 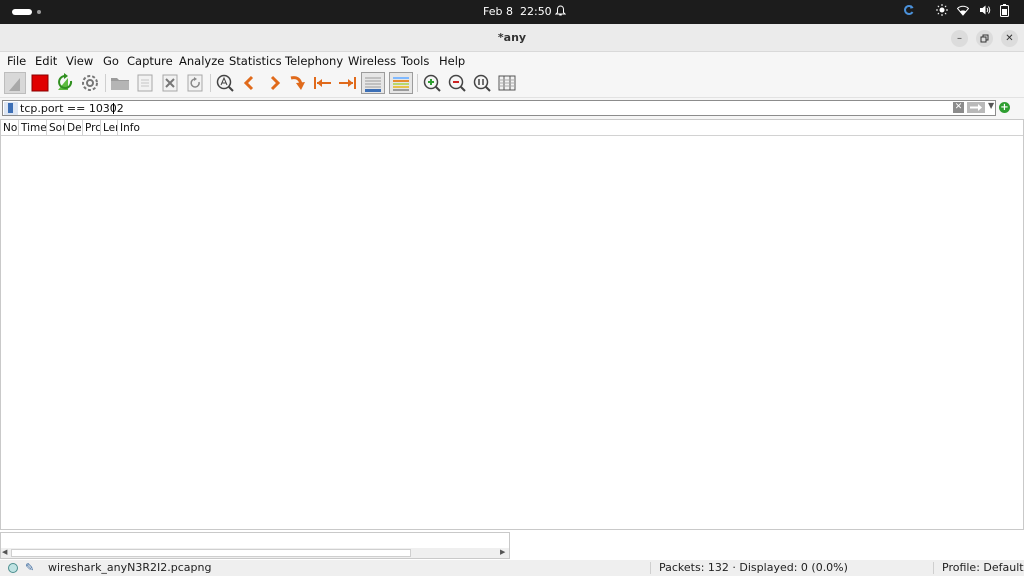 I want to click on profile-indicator: Profile: Default, so click(x=983, y=567).